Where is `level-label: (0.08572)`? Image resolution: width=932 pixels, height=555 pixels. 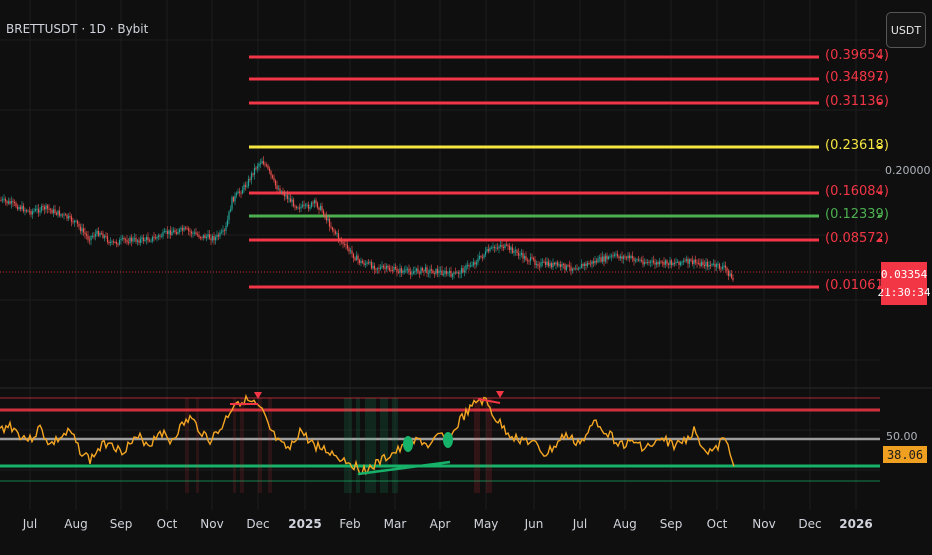
level-label: (0.08572) is located at coordinates (857, 238).